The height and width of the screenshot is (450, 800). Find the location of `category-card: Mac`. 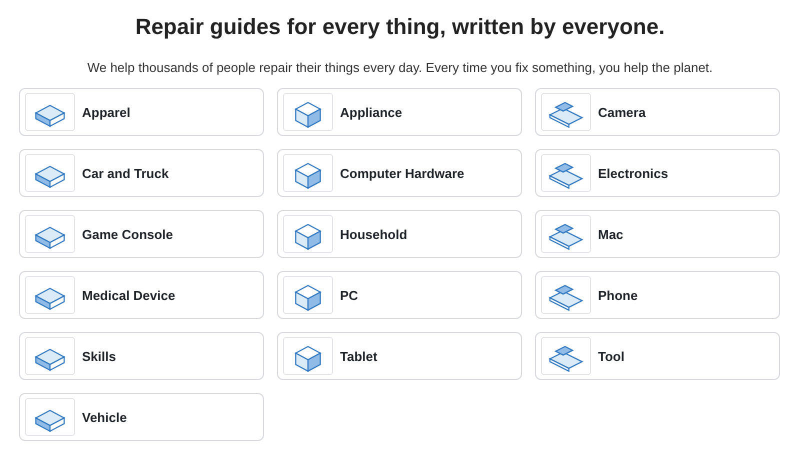

category-card: Mac is located at coordinates (657, 234).